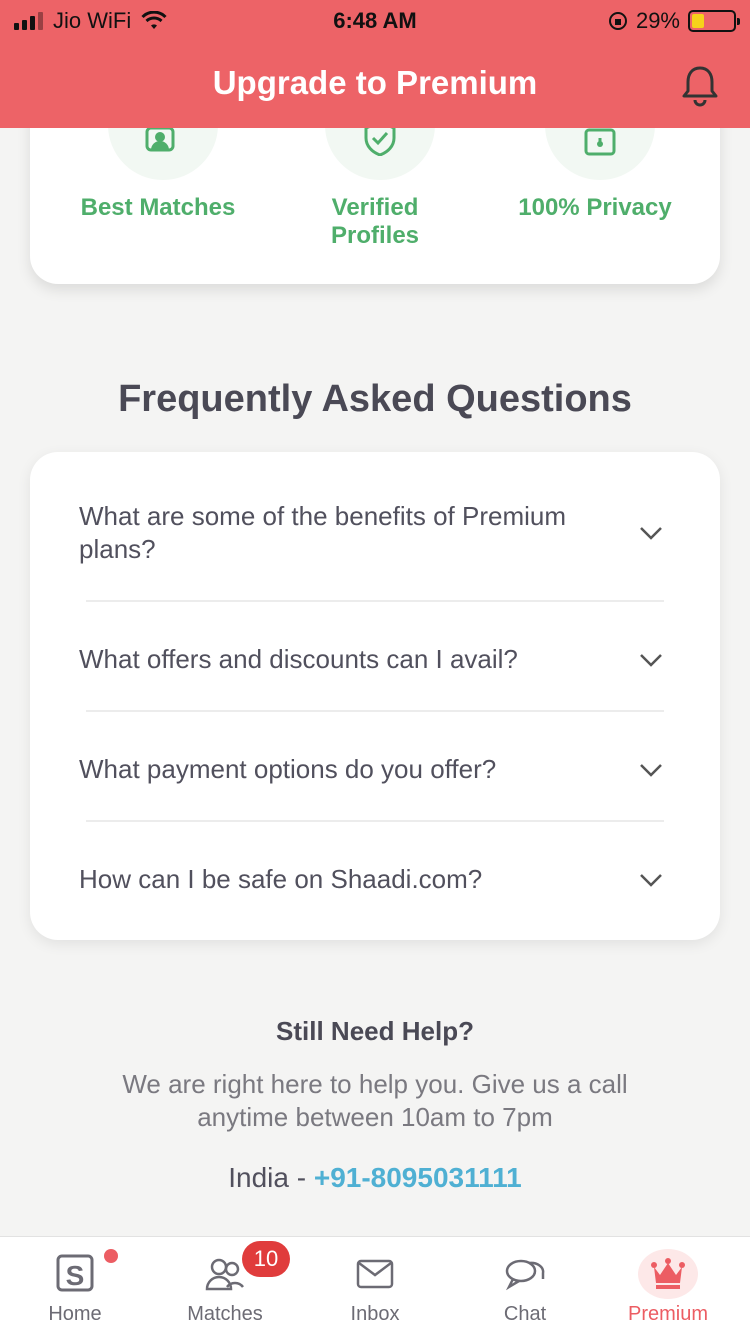 This screenshot has height=1334, width=750. I want to click on faq-question: What payment options do you offer?, so click(288, 769).